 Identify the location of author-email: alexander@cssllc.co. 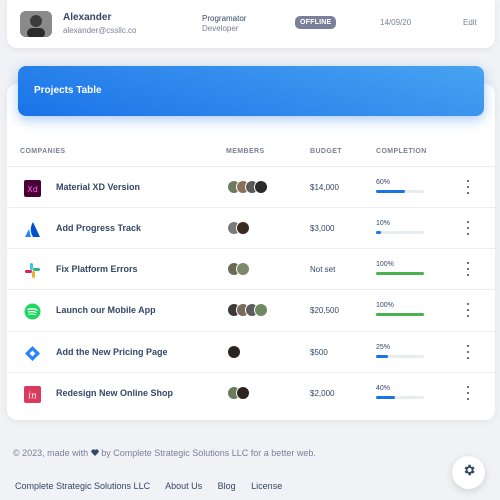
(100, 30).